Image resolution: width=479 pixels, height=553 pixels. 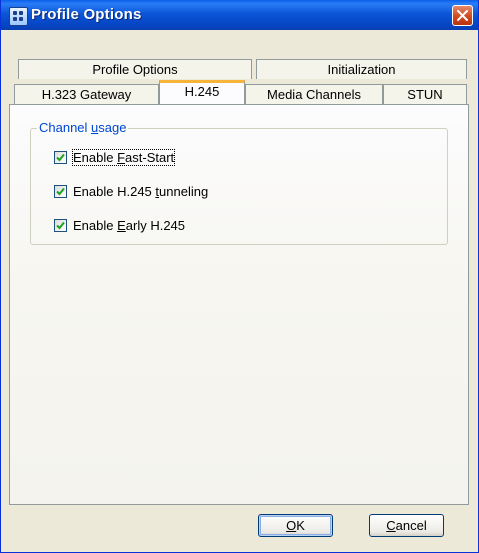 I want to click on enable-early-h245-checkbox, so click(x=60, y=225).